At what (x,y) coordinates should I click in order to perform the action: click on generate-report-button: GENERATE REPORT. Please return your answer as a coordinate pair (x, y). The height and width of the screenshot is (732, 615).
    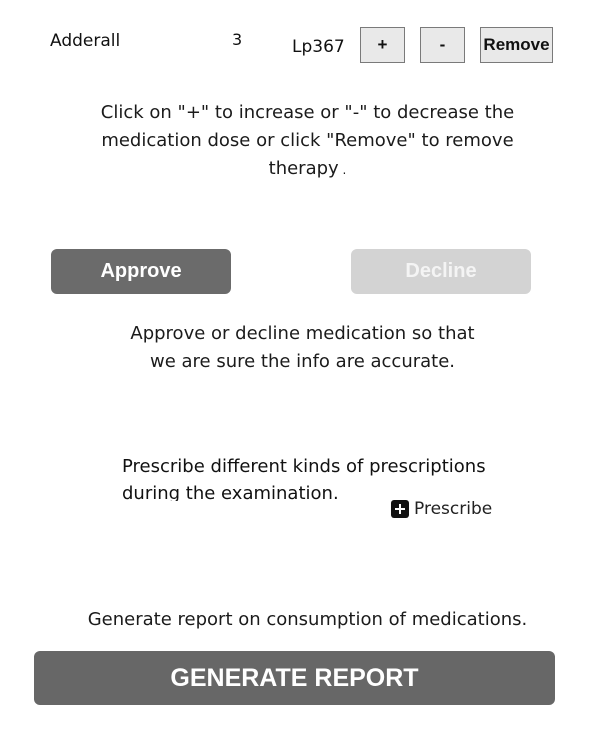
    Looking at the image, I should click on (294, 678).